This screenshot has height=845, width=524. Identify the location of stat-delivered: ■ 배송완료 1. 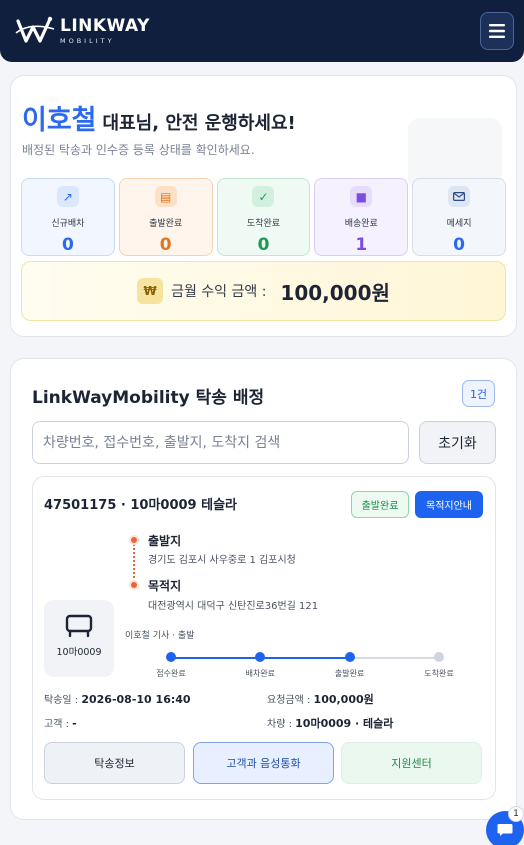
(361, 217).